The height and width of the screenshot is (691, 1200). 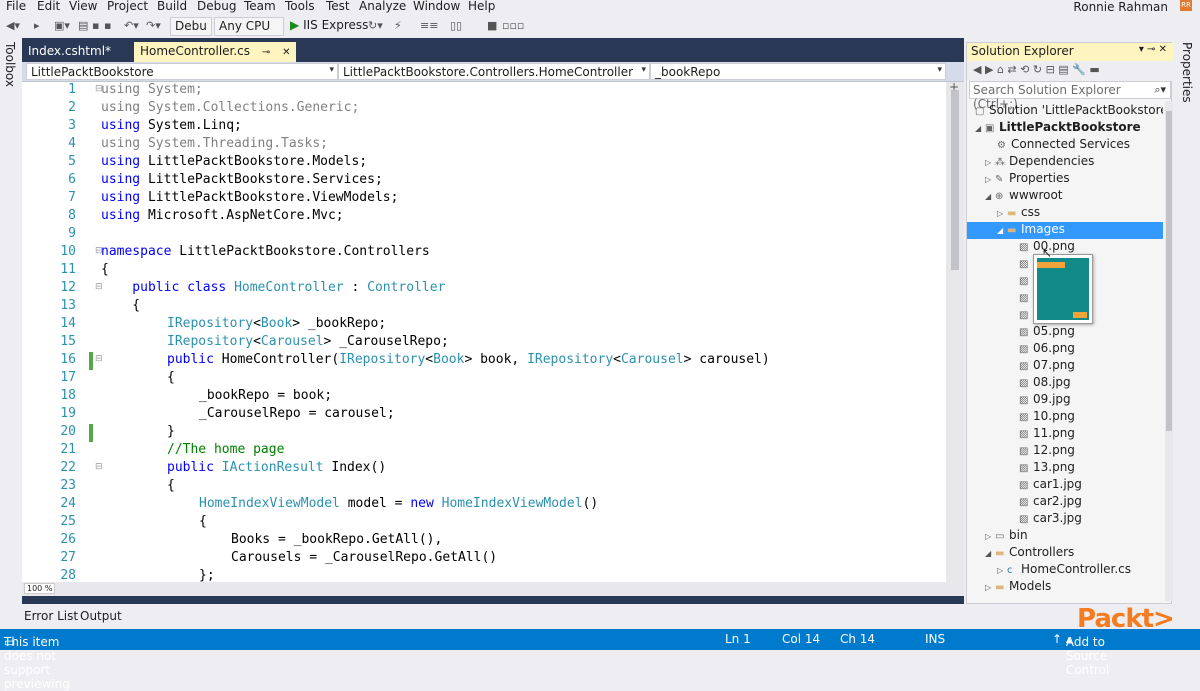 What do you see at coordinates (216, 6) in the screenshot?
I see `menu-debug: Debug` at bounding box center [216, 6].